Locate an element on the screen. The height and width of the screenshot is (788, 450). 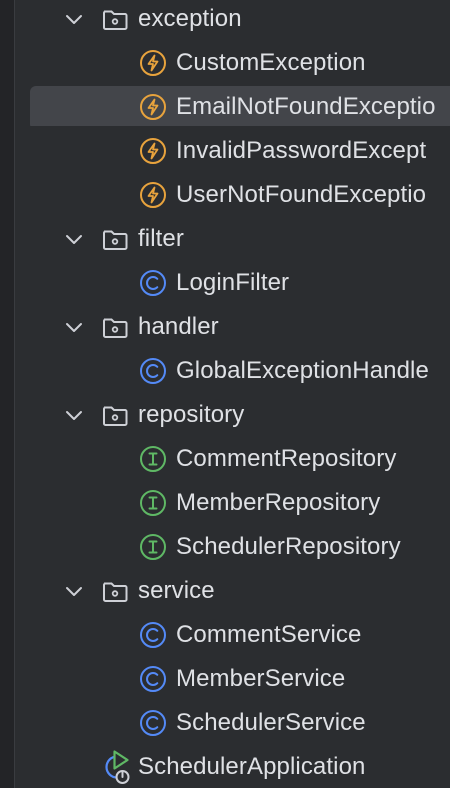
tree-item-label: GlobalExceptionHandle is located at coordinates (302, 370).